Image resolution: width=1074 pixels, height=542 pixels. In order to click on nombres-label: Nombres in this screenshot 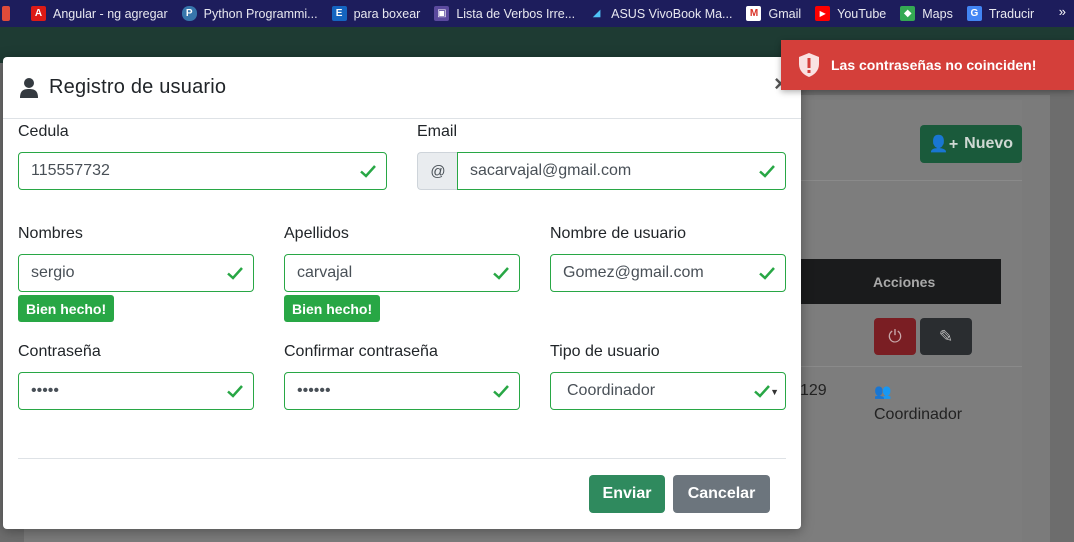, I will do `click(50, 233)`.